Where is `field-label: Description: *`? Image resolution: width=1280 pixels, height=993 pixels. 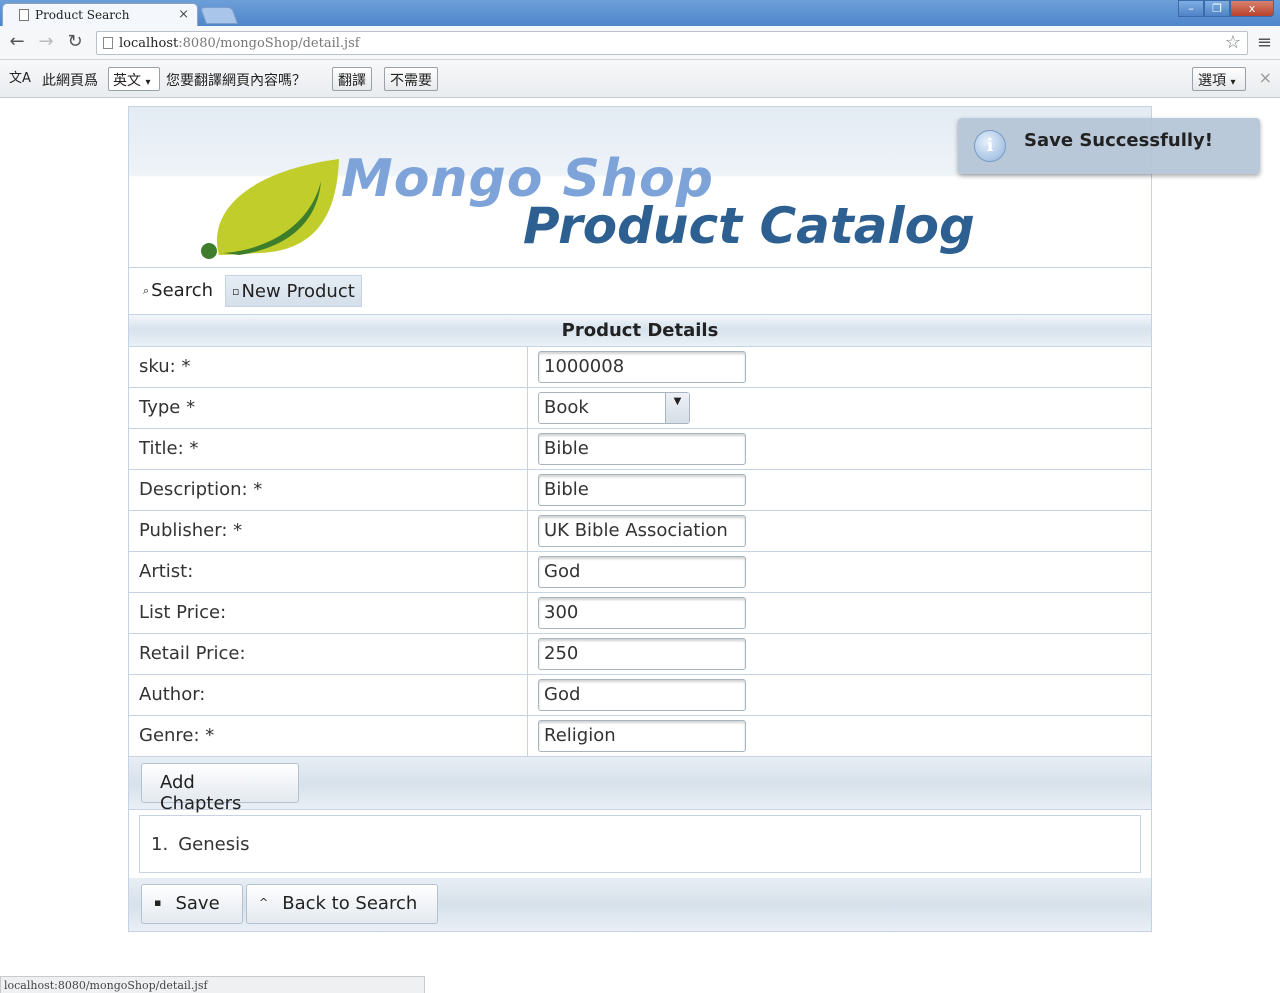
field-label: Description: * is located at coordinates (201, 489).